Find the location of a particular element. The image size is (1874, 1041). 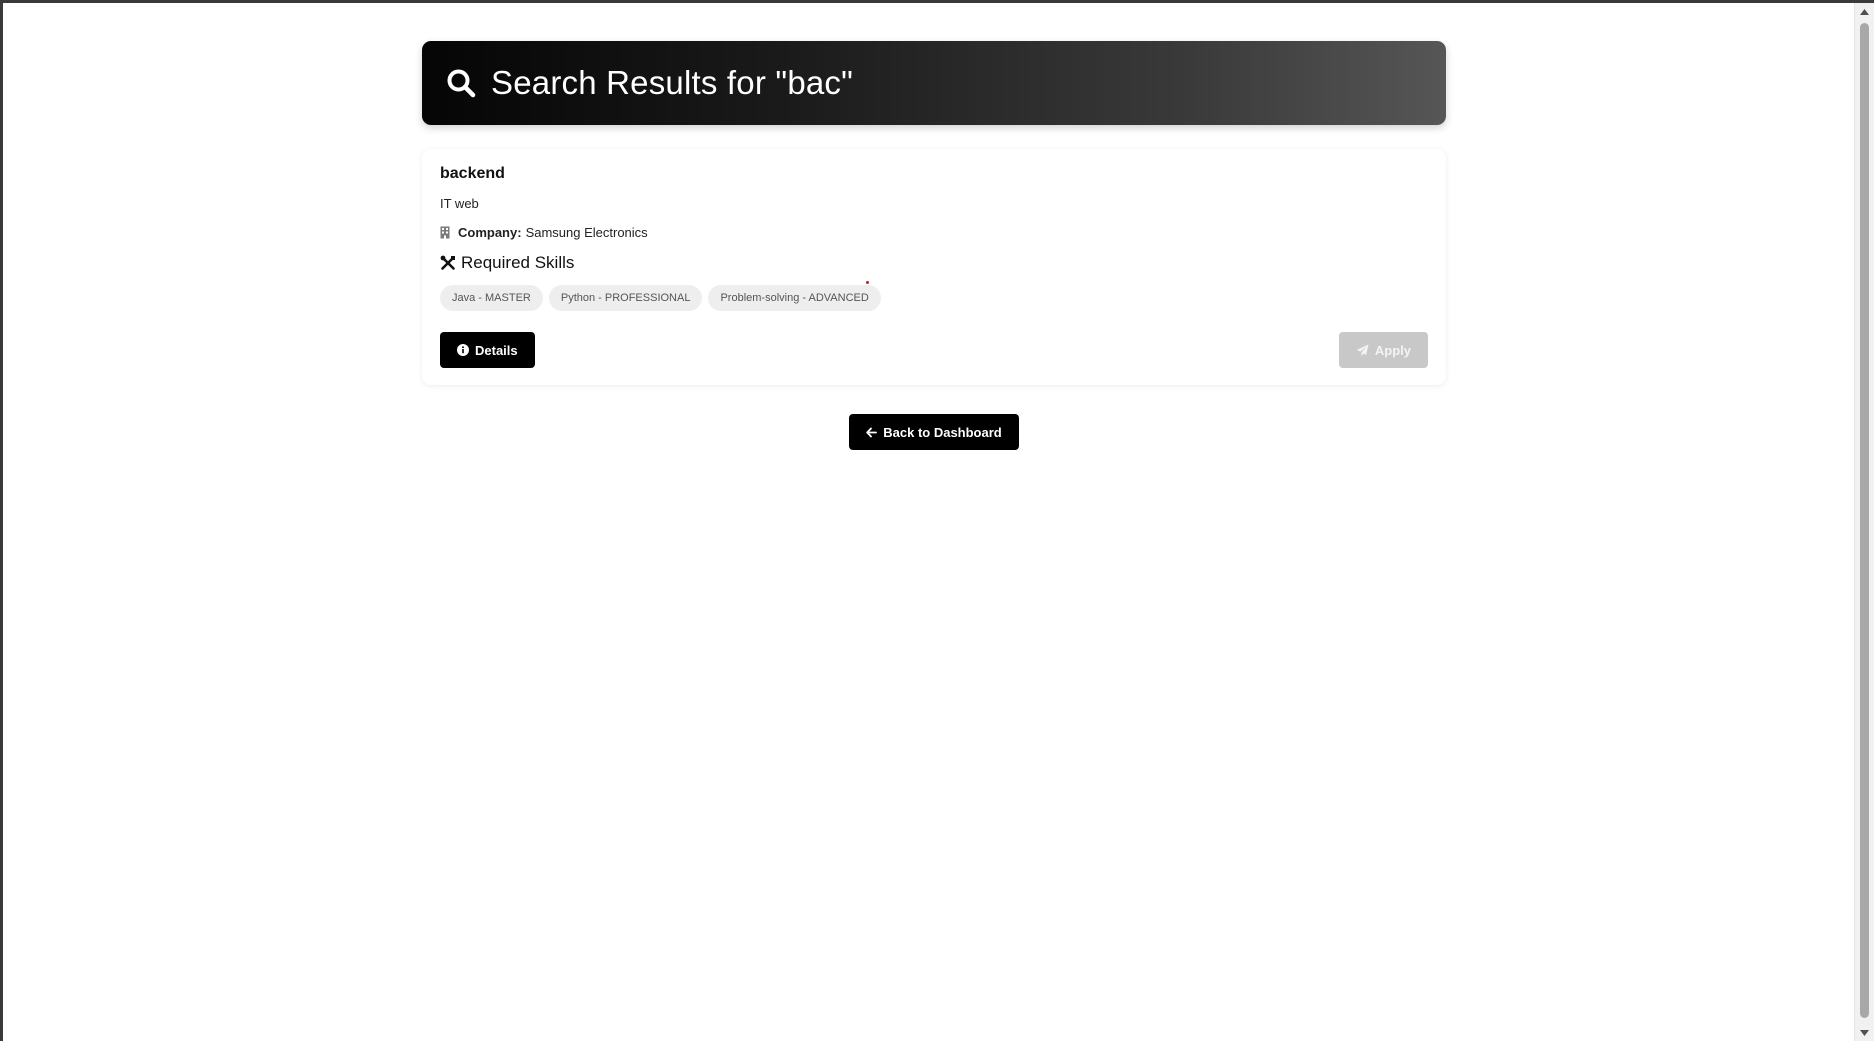

details-button-label: Details is located at coordinates (496, 350).